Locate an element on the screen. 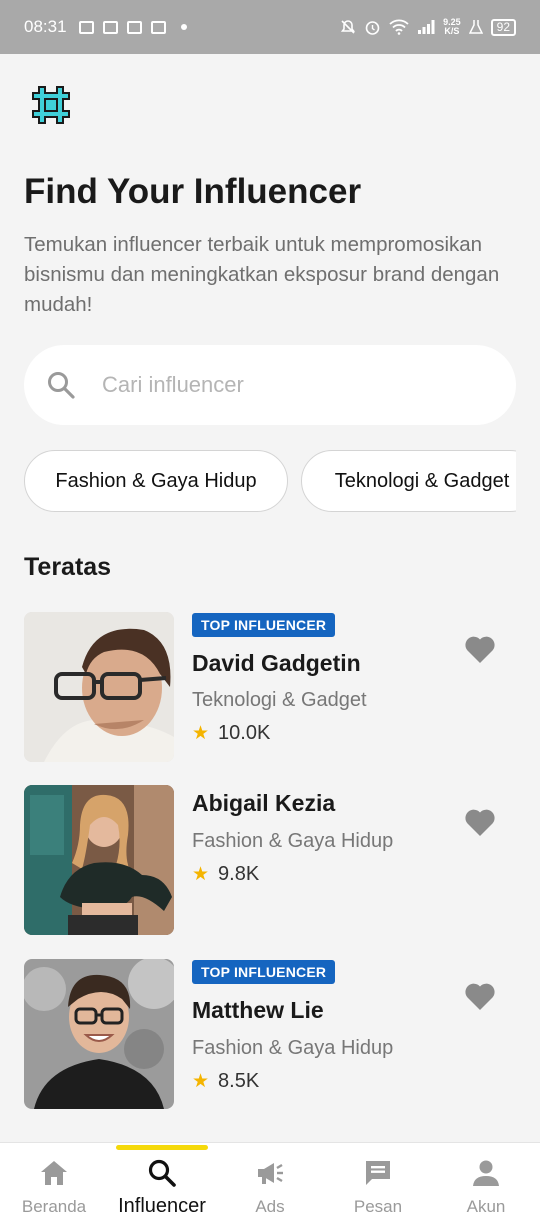 This screenshot has height=1230, width=540. influencer-name: Abigail Kezia is located at coordinates (264, 803).